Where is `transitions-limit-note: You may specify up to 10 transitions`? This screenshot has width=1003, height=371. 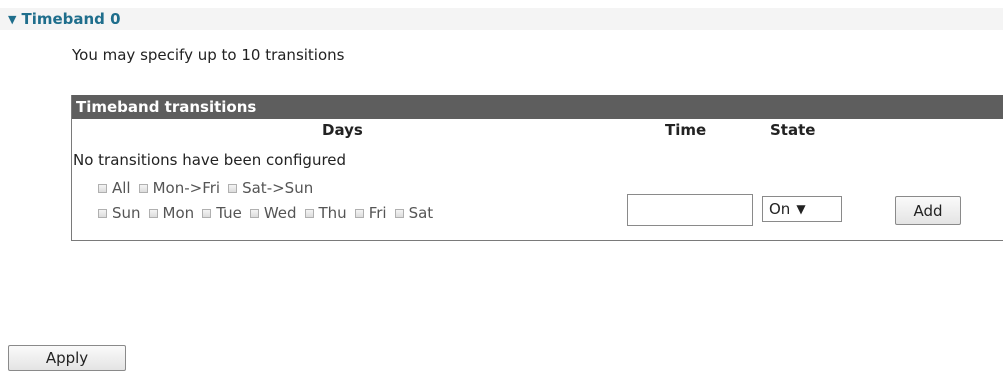 transitions-limit-note: You may specify up to 10 transitions is located at coordinates (208, 55).